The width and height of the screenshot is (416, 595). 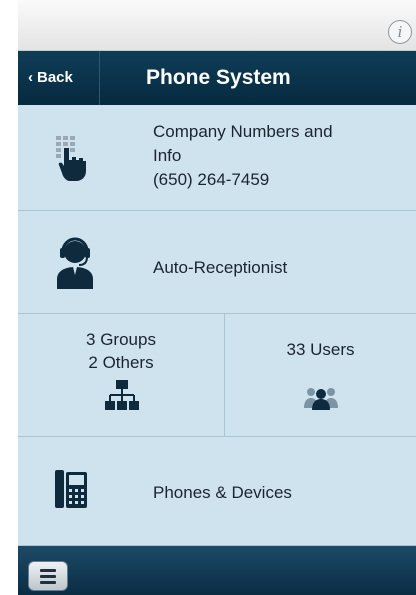 What do you see at coordinates (243, 131) in the screenshot?
I see `company-numbers-line1: Company Numbers and` at bounding box center [243, 131].